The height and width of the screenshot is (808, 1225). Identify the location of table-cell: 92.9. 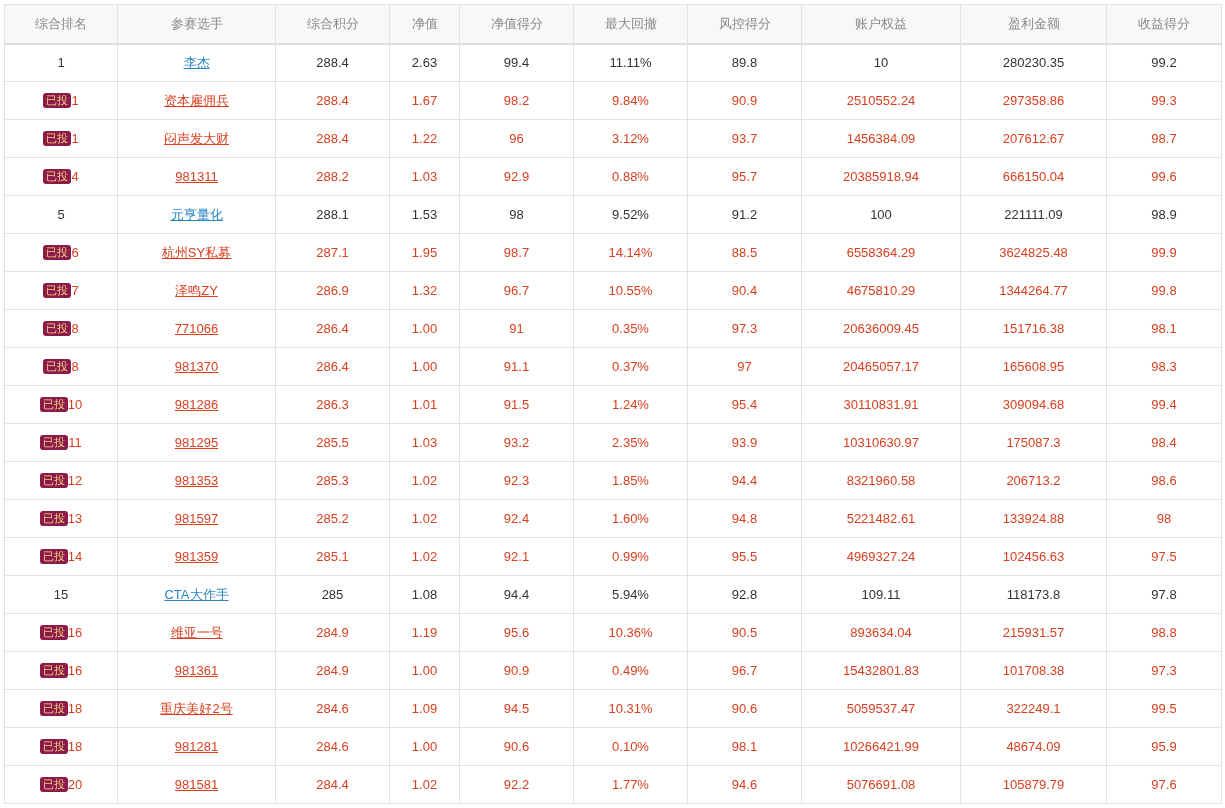
(516, 176).